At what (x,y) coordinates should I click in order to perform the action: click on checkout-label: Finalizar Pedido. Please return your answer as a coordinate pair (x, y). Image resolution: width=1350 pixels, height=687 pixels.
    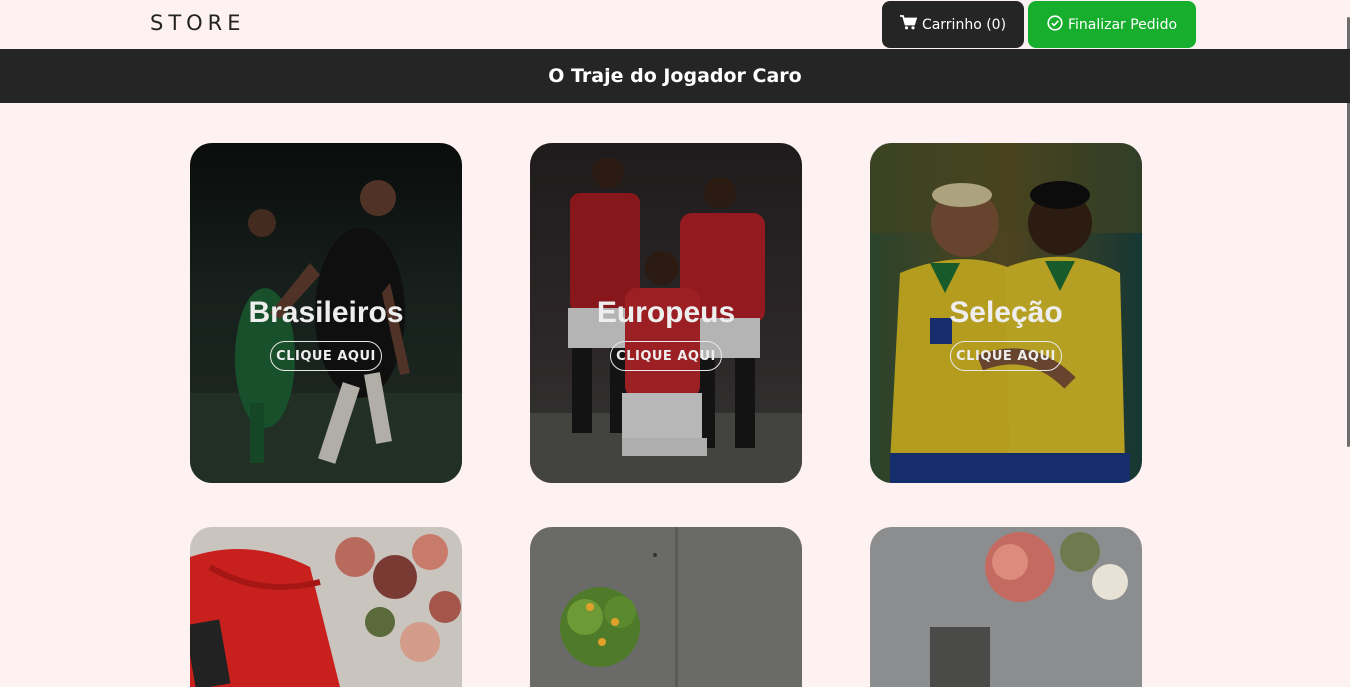
    Looking at the image, I should click on (1122, 24).